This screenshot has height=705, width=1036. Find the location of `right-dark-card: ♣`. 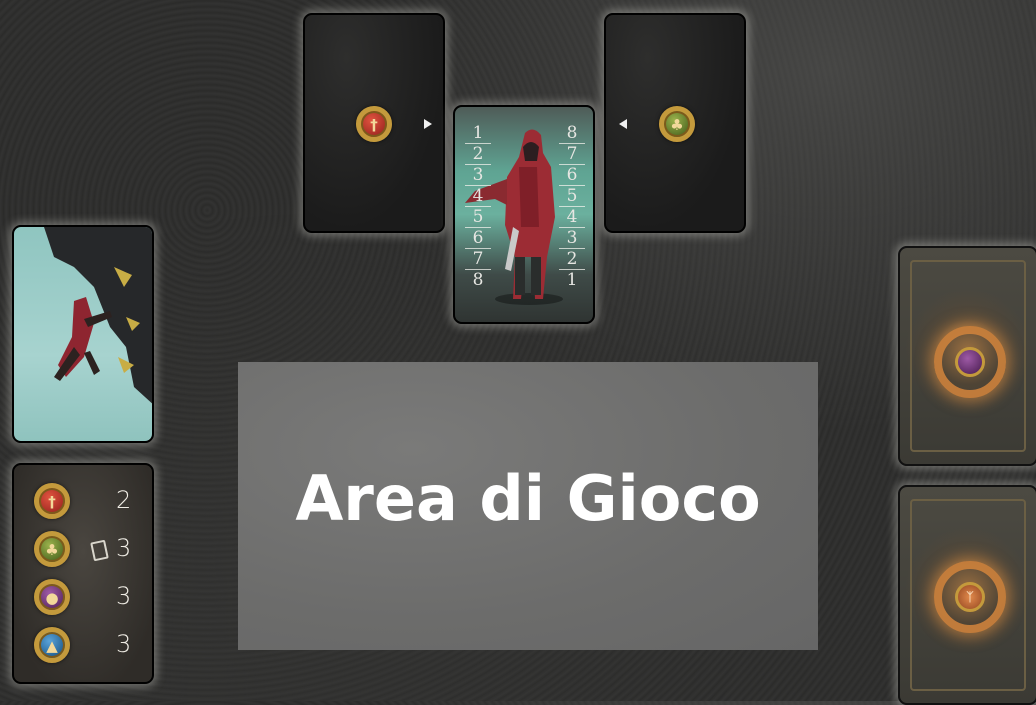

right-dark-card: ♣ is located at coordinates (675, 123).